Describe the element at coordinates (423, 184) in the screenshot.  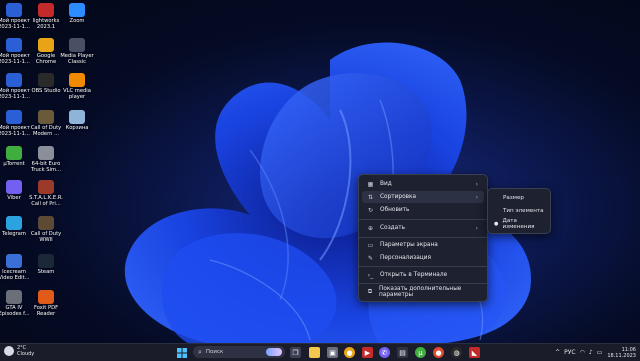
I see `menu-item-view: ▦ Вид ›` at that location.